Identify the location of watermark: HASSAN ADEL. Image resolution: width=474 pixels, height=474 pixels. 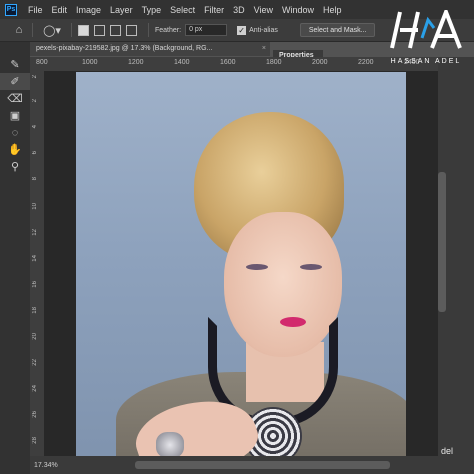
(426, 39).